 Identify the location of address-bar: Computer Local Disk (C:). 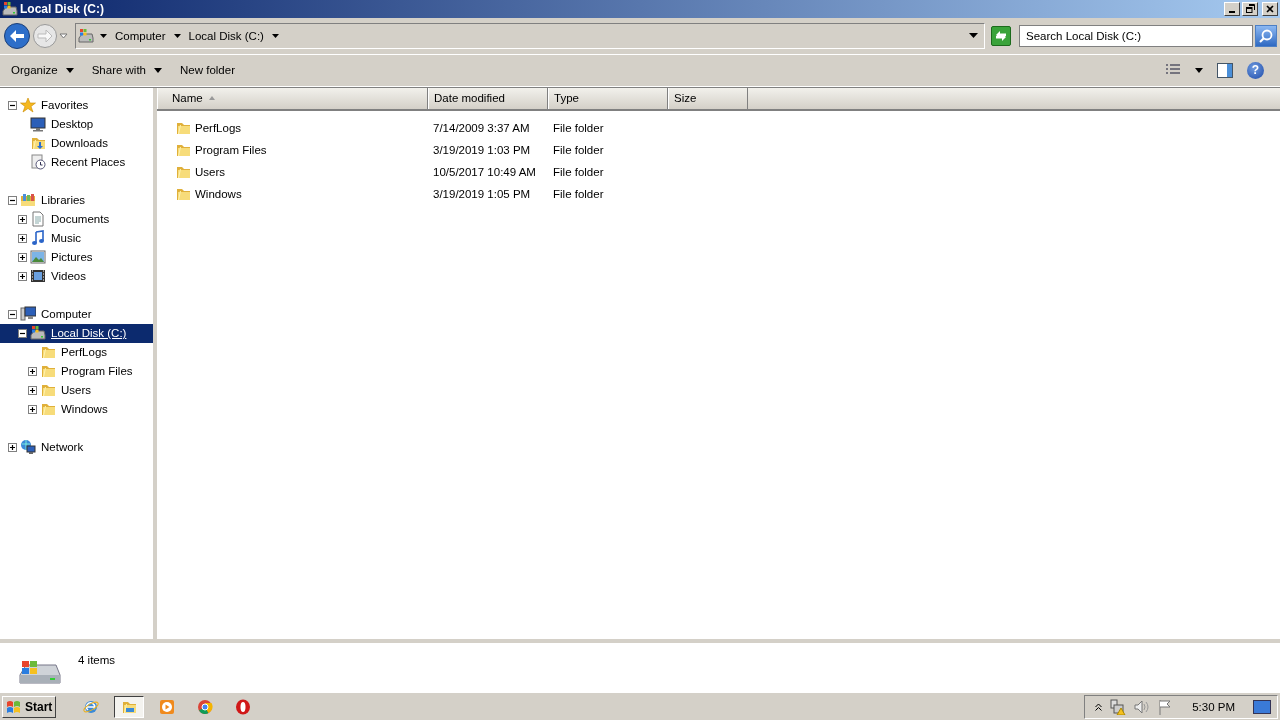
(530, 35).